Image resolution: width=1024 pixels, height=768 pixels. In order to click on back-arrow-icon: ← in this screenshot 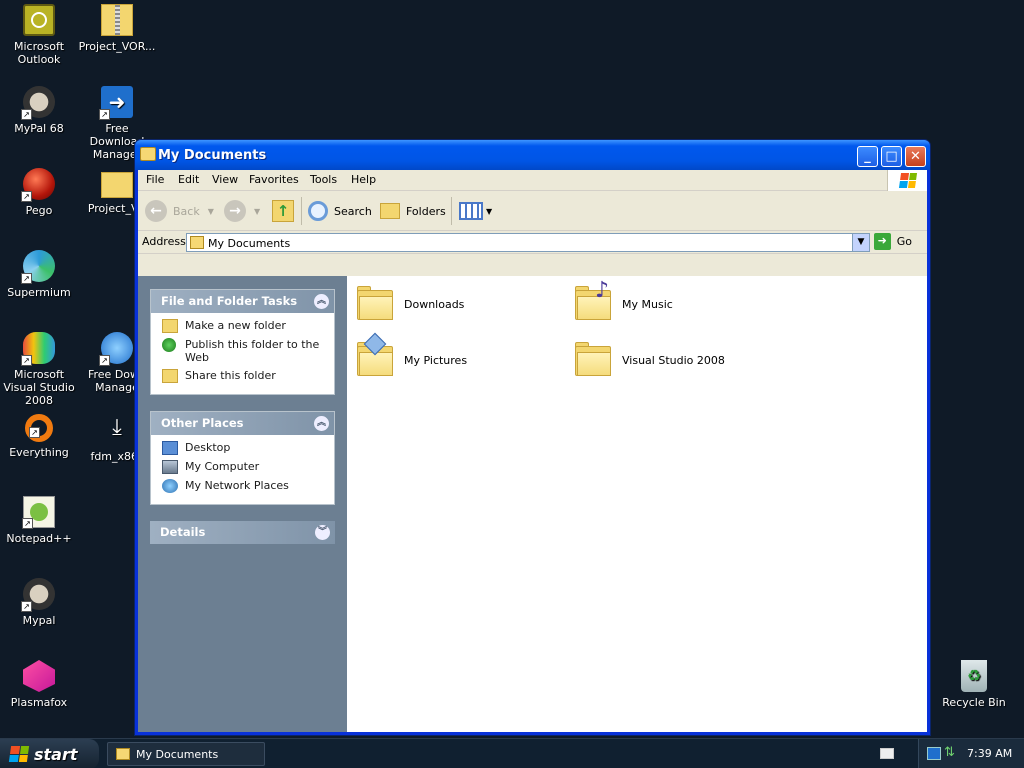, I will do `click(156, 211)`.